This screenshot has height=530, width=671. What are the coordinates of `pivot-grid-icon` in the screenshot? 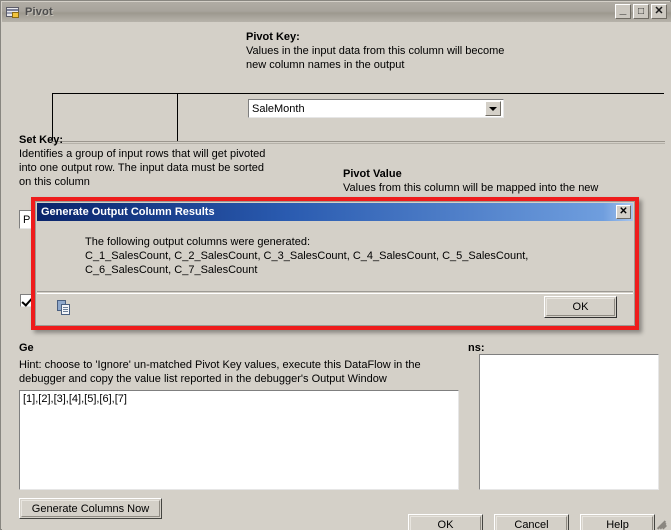 It's located at (13, 12).